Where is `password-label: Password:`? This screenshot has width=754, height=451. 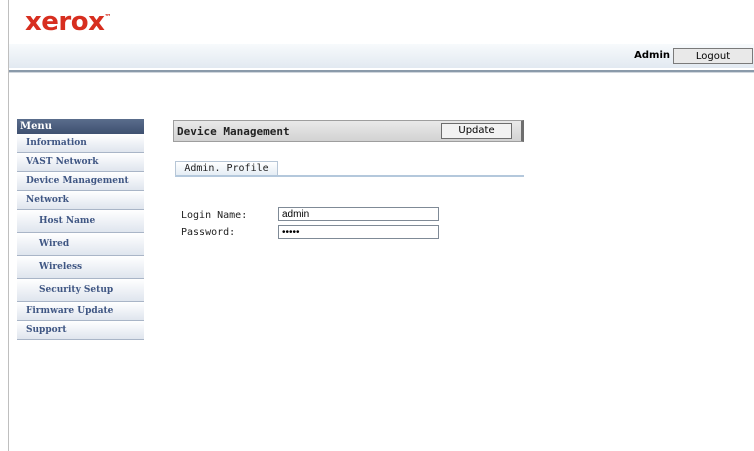
password-label: Password: is located at coordinates (208, 232).